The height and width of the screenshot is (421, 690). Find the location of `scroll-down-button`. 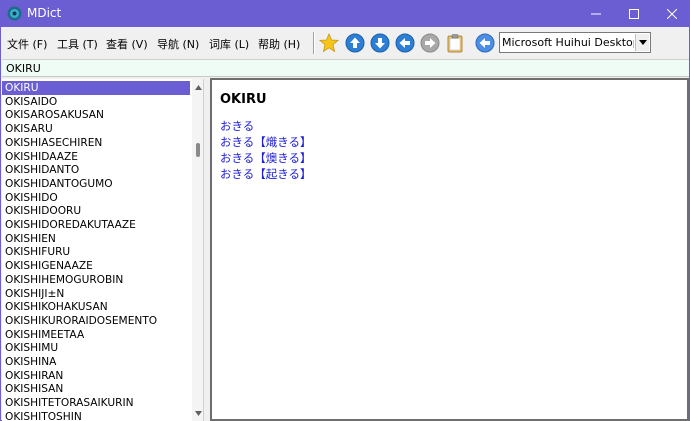

scroll-down-button is located at coordinates (197, 413).